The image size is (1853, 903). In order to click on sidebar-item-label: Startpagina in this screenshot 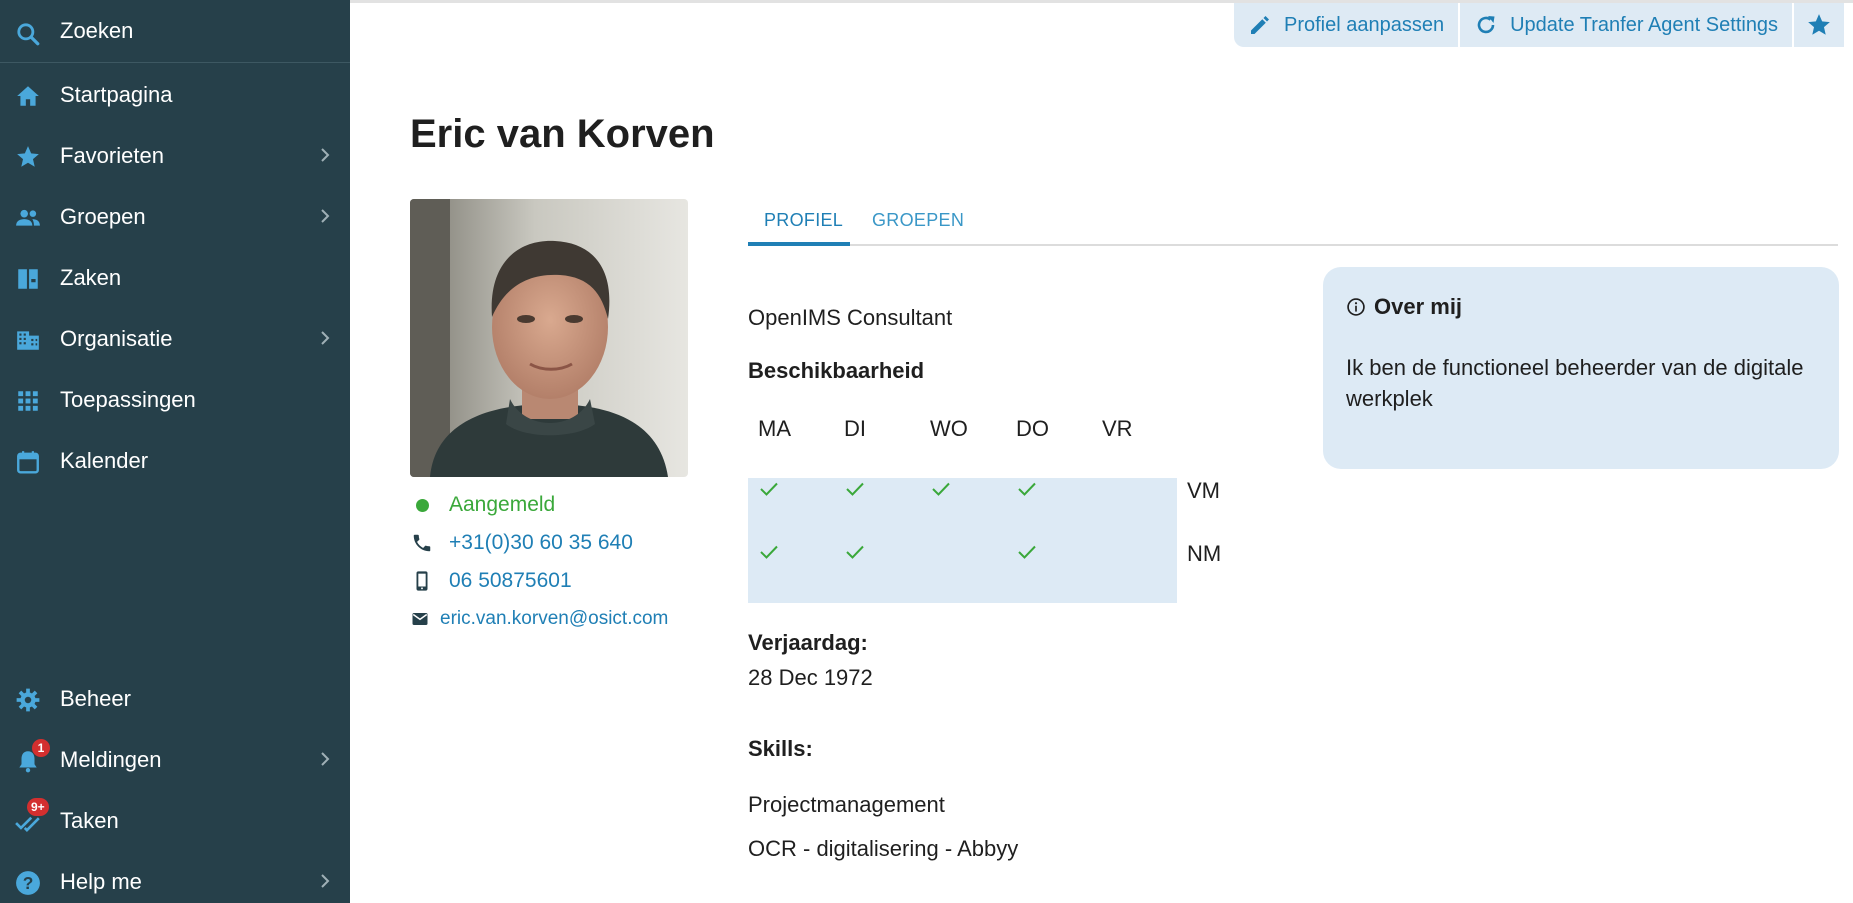, I will do `click(116, 94)`.